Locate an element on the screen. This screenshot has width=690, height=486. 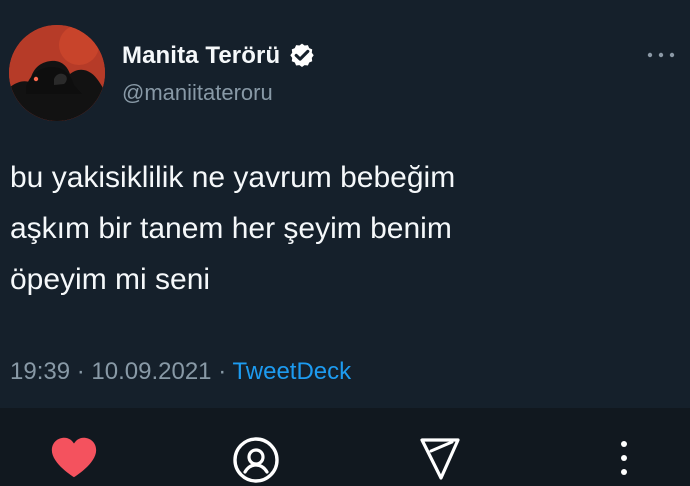
verified-badge-icon is located at coordinates (302, 56).